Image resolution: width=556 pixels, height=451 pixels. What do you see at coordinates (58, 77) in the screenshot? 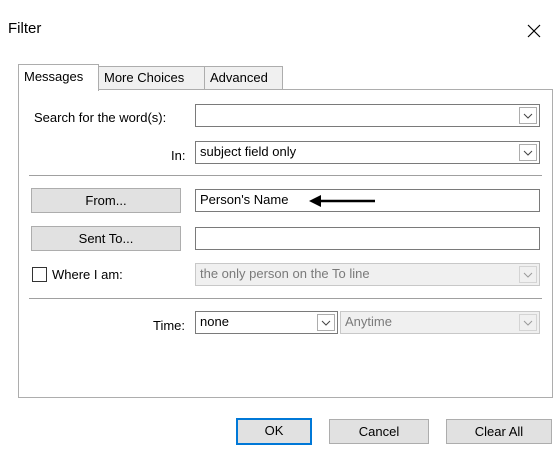
I see `tab-messages: Messages` at bounding box center [58, 77].